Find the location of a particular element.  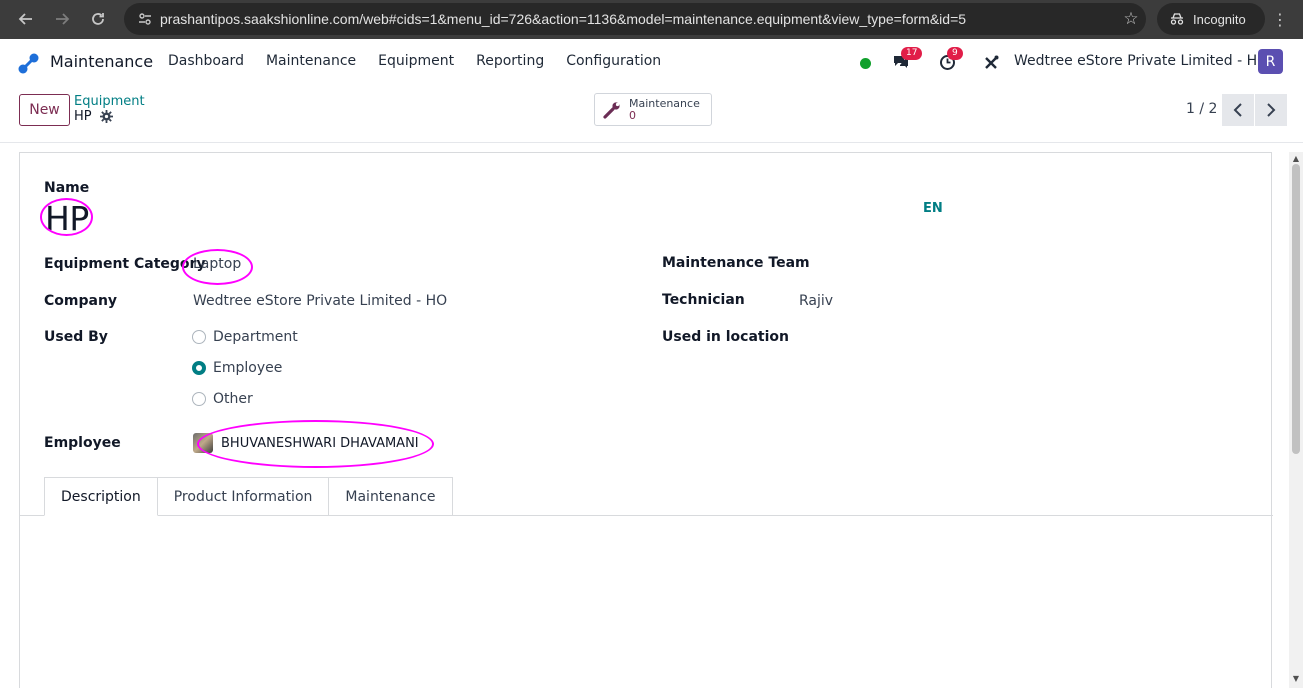

pager-value: 1 / 2 is located at coordinates (1201, 109).